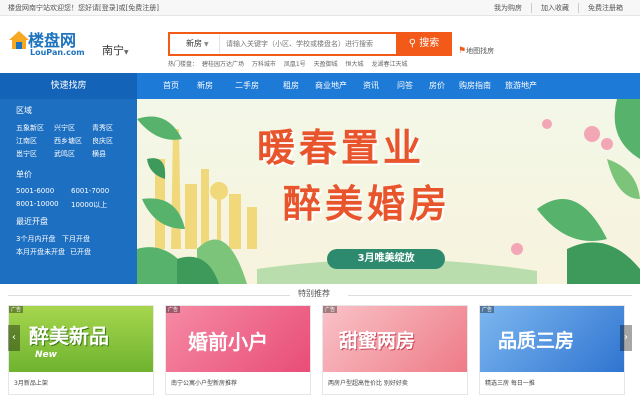 This screenshot has height=407, width=640. What do you see at coordinates (90, 191) in the screenshot?
I see `price-option: 6001-7000` at bounding box center [90, 191].